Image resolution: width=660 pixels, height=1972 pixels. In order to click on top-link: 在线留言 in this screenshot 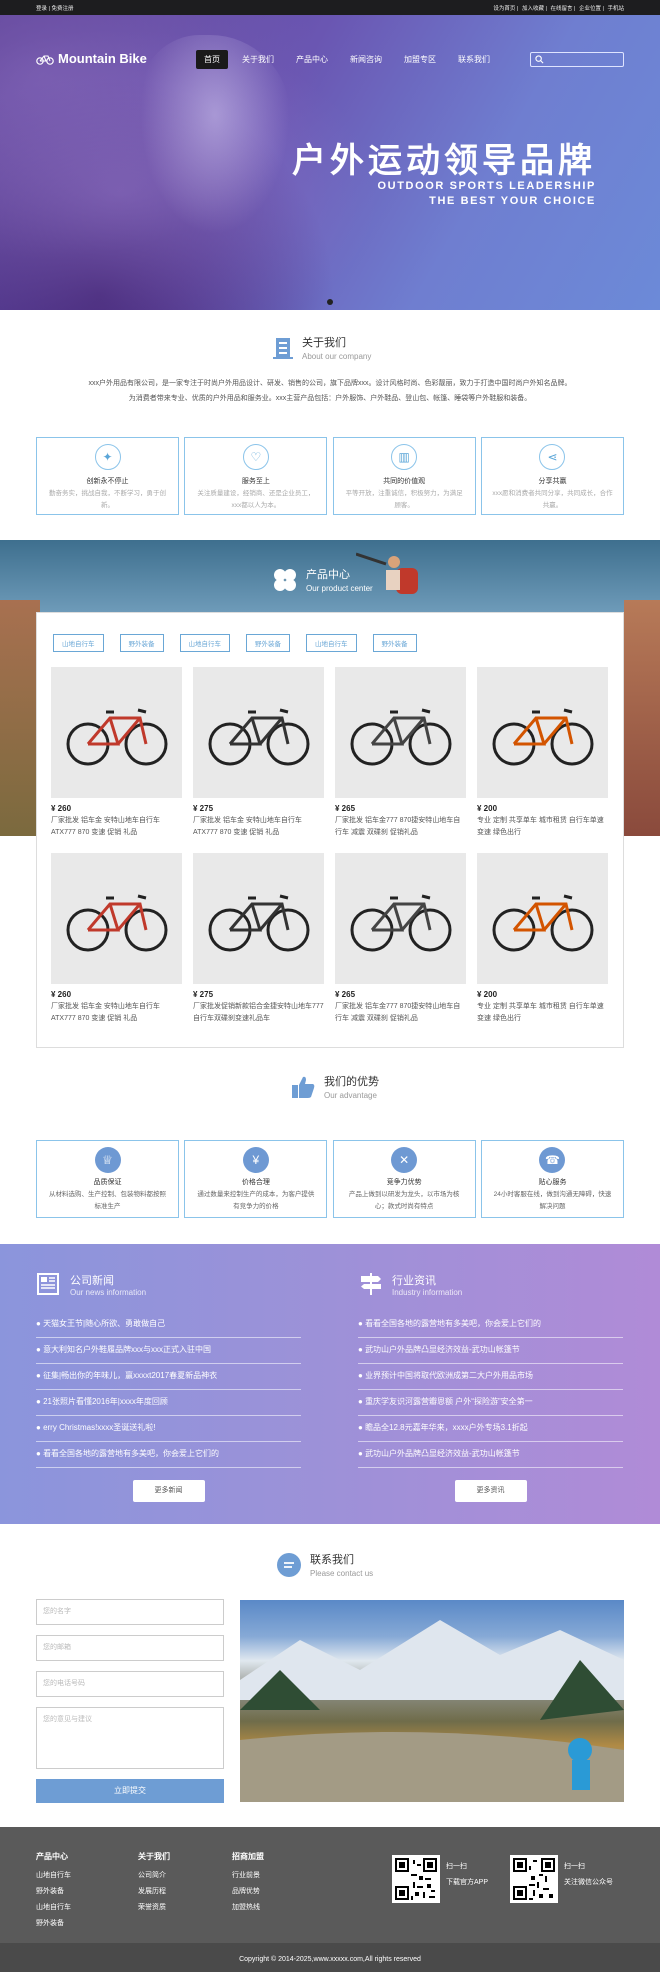, I will do `click(561, 9)`.